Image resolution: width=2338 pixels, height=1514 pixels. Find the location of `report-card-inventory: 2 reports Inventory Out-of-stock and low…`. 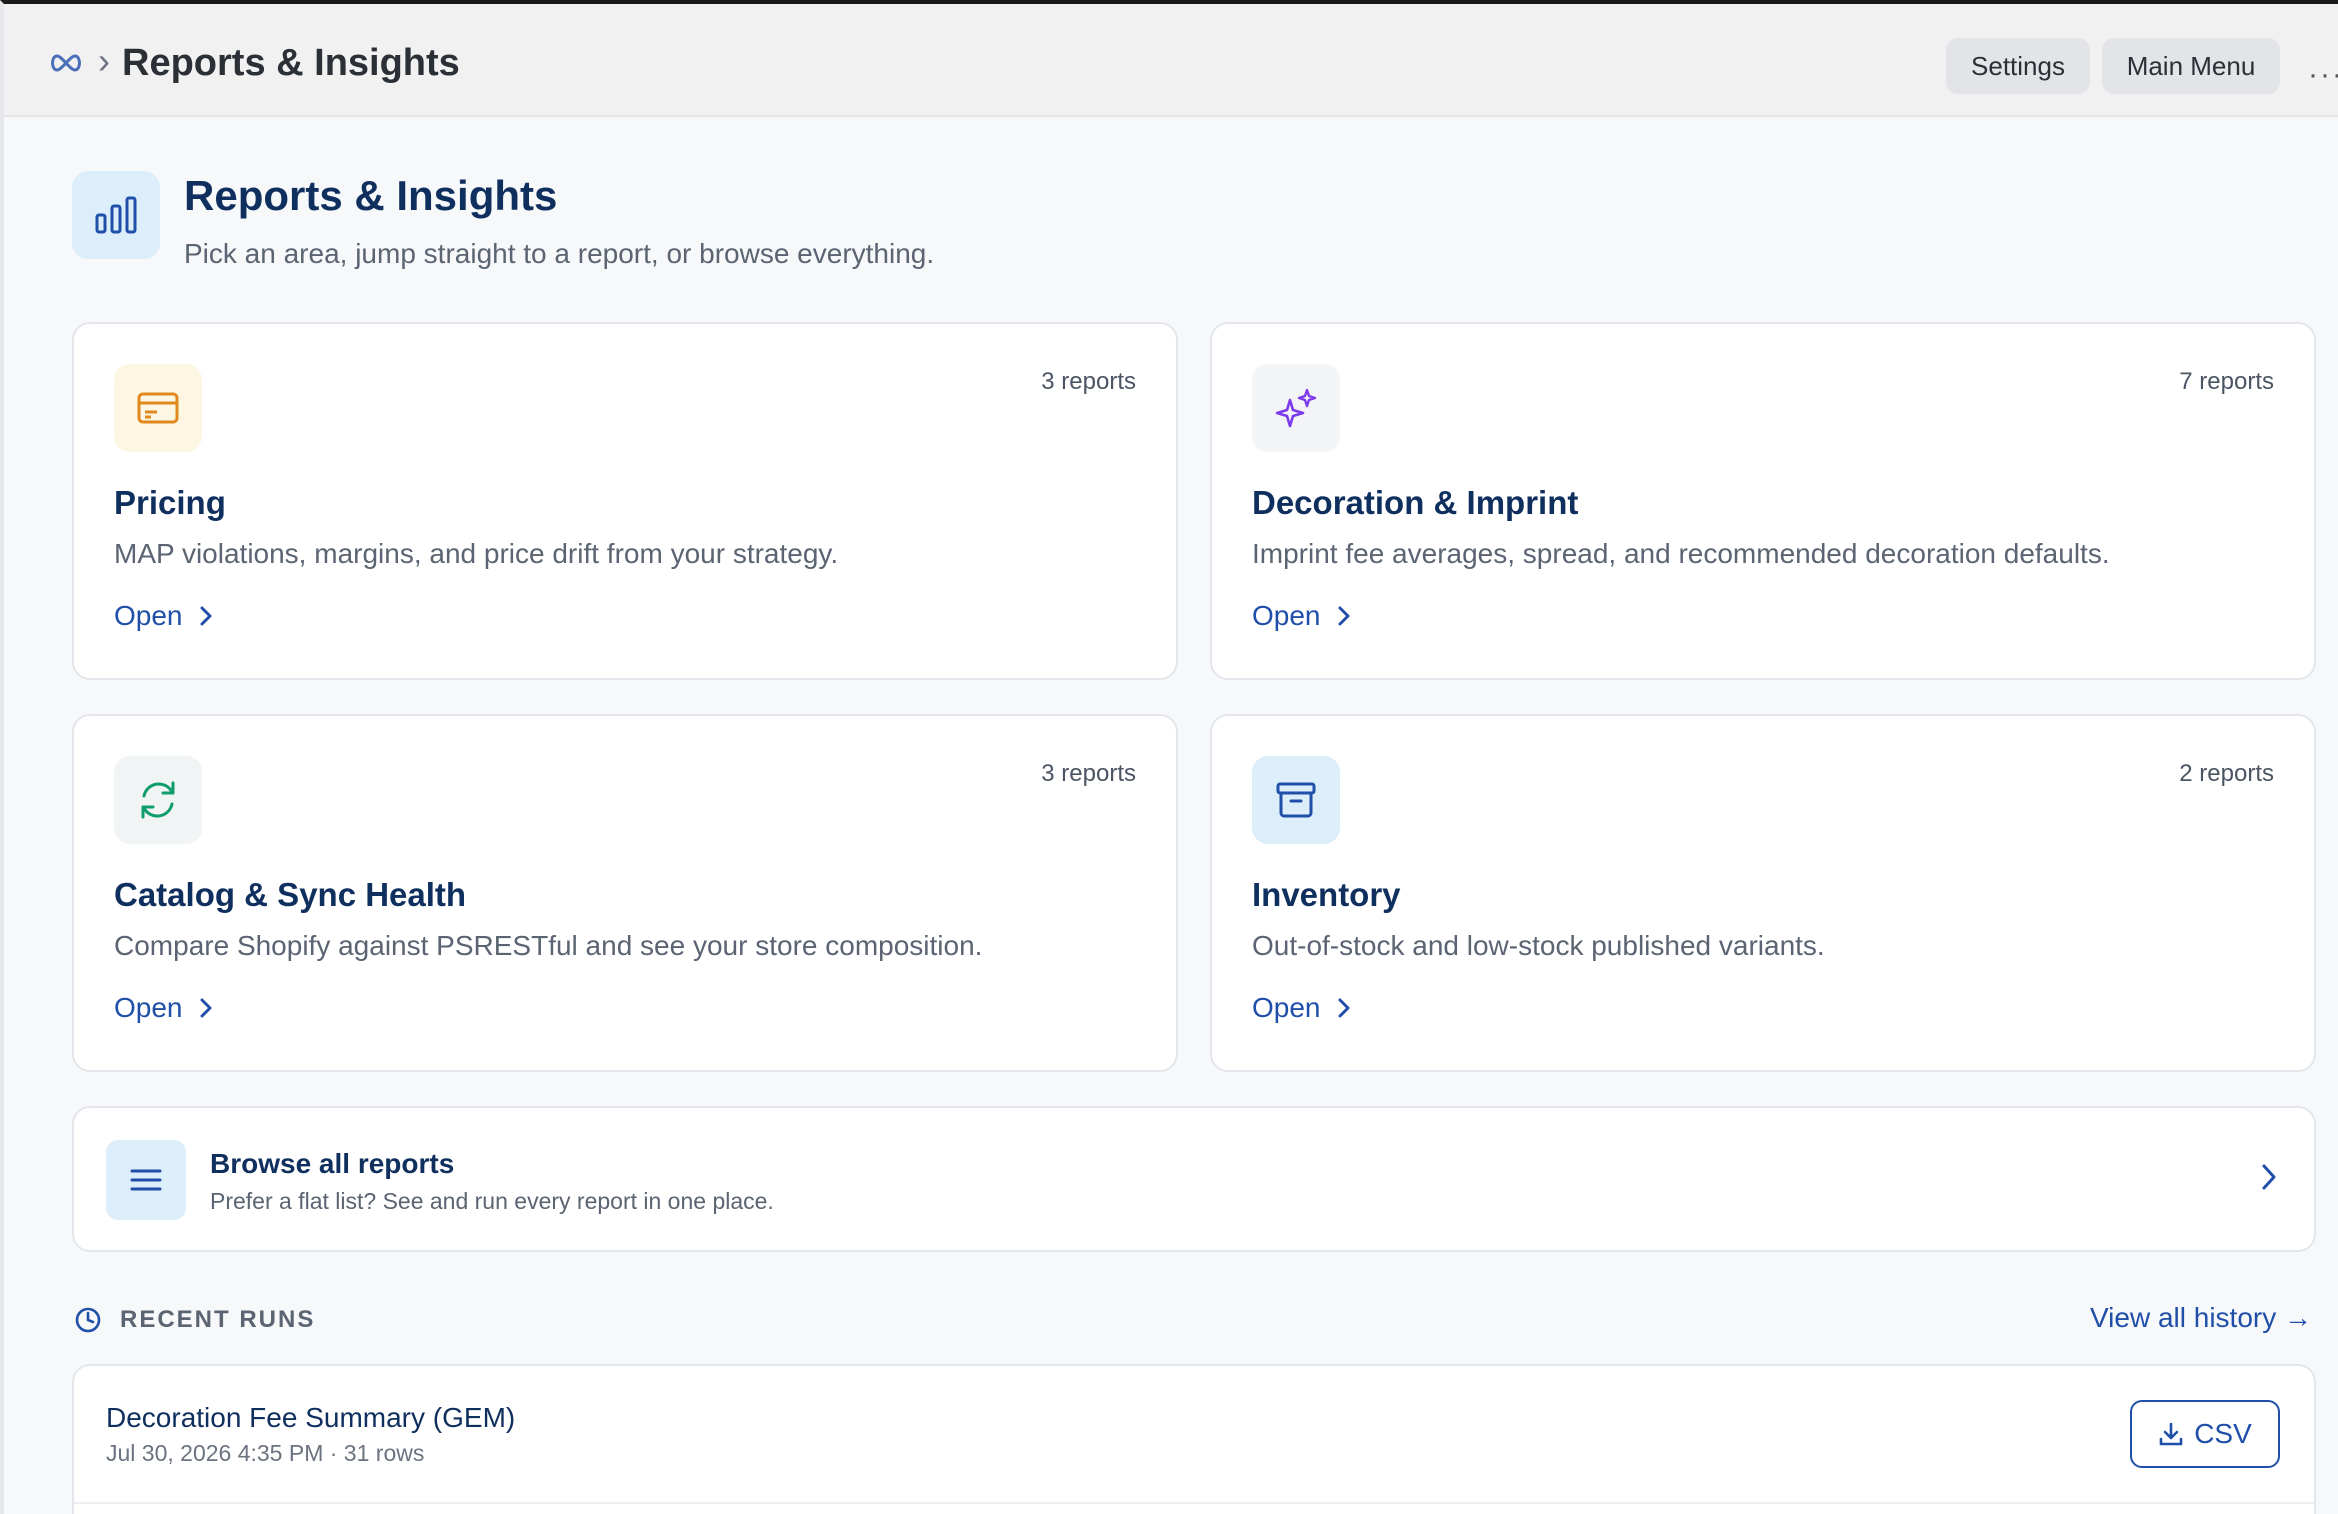

report-card-inventory: 2 reports Inventory Out-of-stock and low… is located at coordinates (1763, 893).